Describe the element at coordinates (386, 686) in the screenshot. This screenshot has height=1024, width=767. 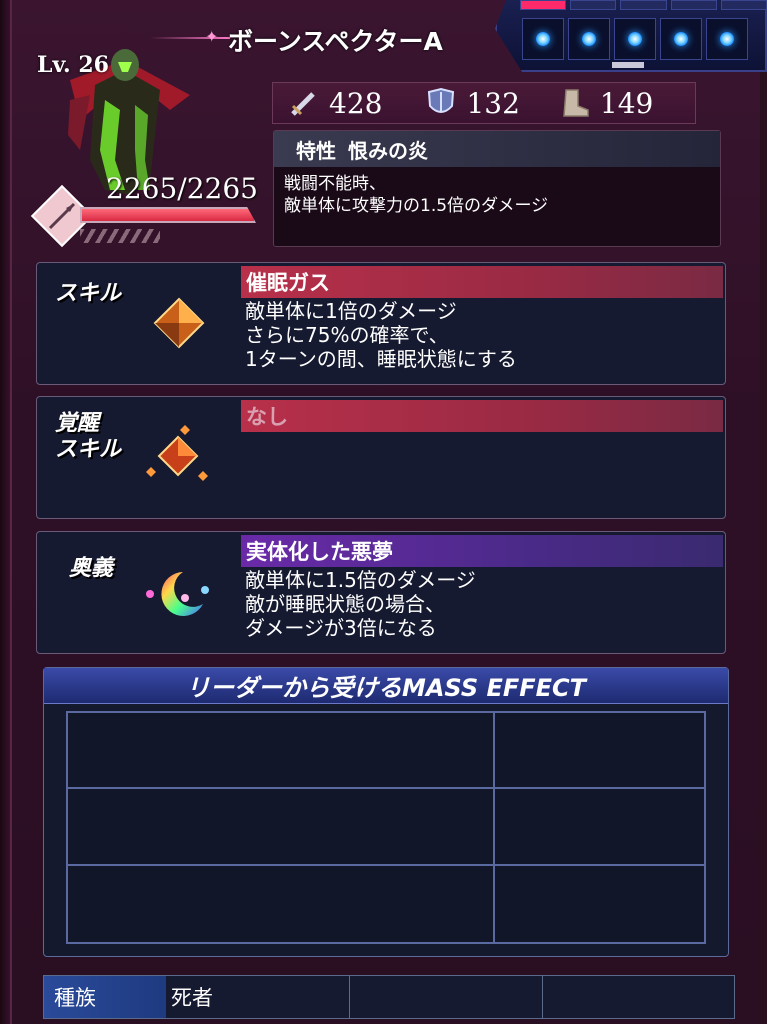
I see `mass-effect-title: リーダーから受けるMASS EFFECT` at that location.